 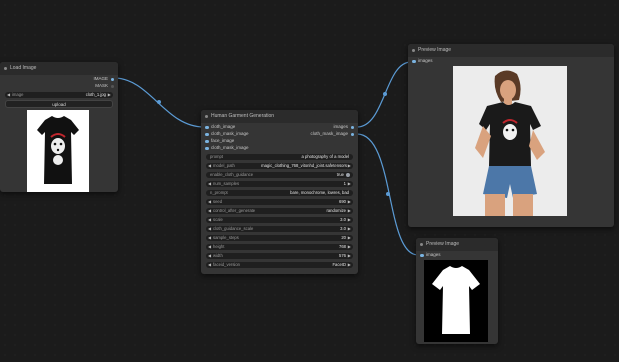 I want to click on widget-value: 576, so click(x=342, y=255).